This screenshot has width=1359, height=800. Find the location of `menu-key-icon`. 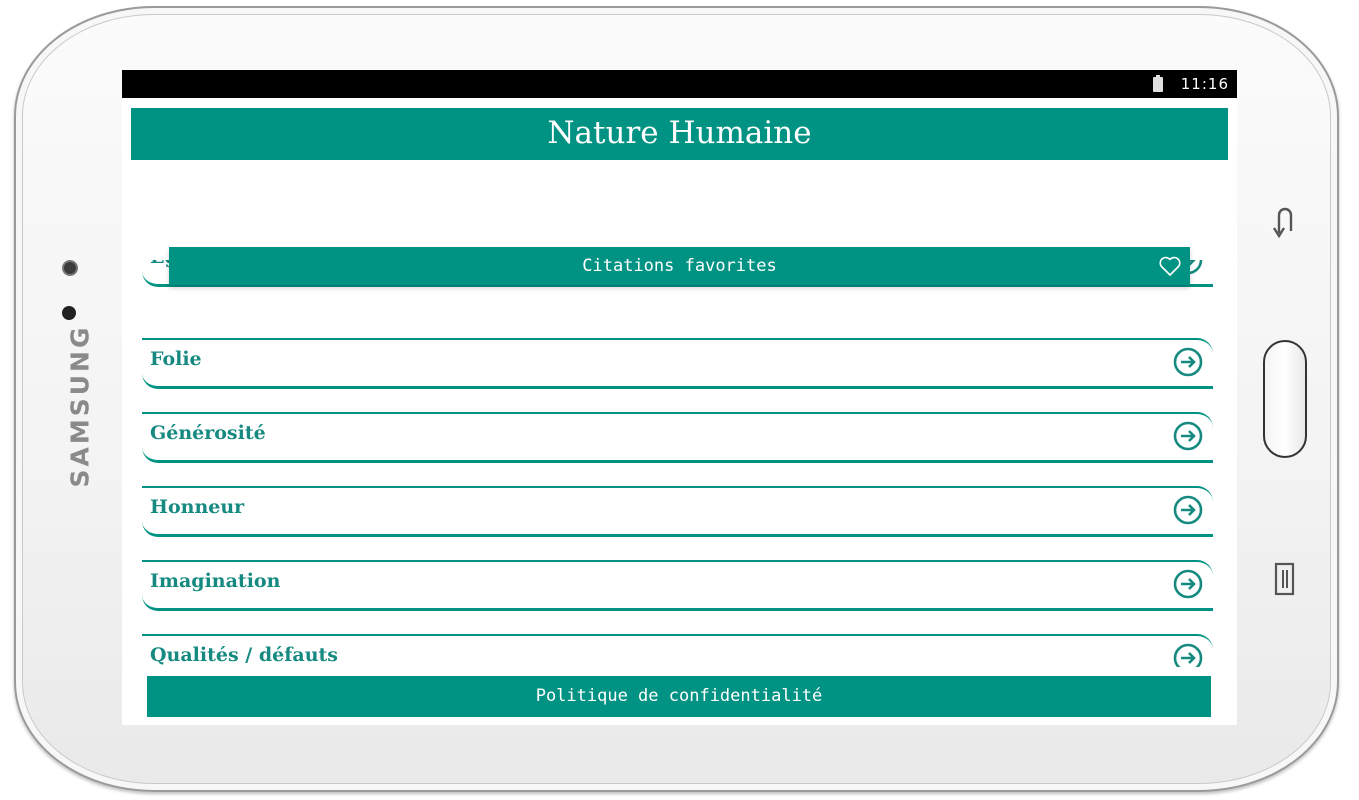

menu-key-icon is located at coordinates (1285, 579).